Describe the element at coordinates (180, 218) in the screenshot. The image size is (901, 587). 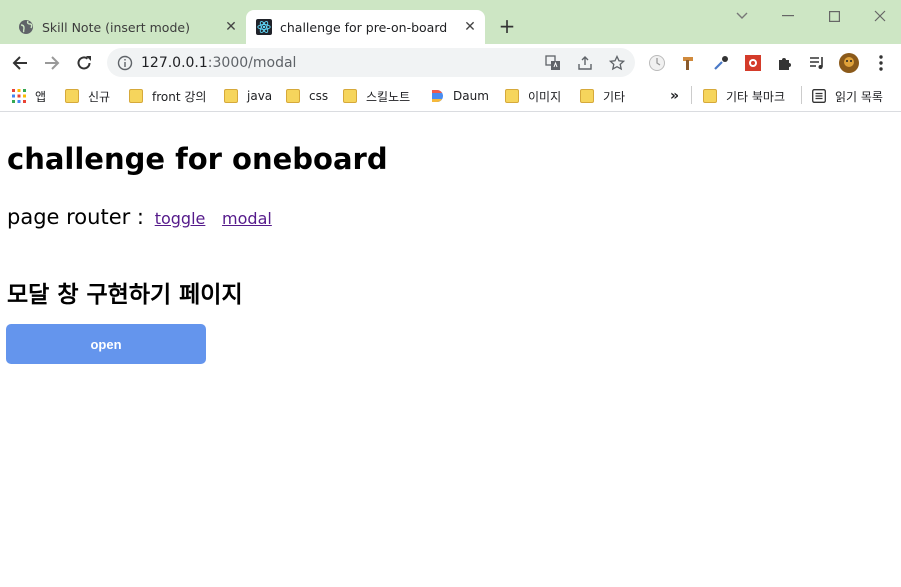
I see `toggle-link: toggle` at that location.